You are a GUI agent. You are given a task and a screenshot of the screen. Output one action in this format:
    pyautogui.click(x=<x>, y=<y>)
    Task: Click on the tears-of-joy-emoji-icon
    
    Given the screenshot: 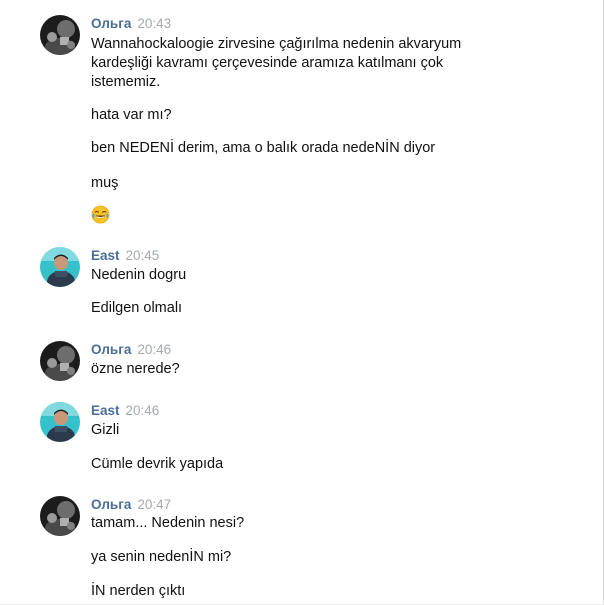 What is the action you would take?
    pyautogui.click(x=100, y=214)
    